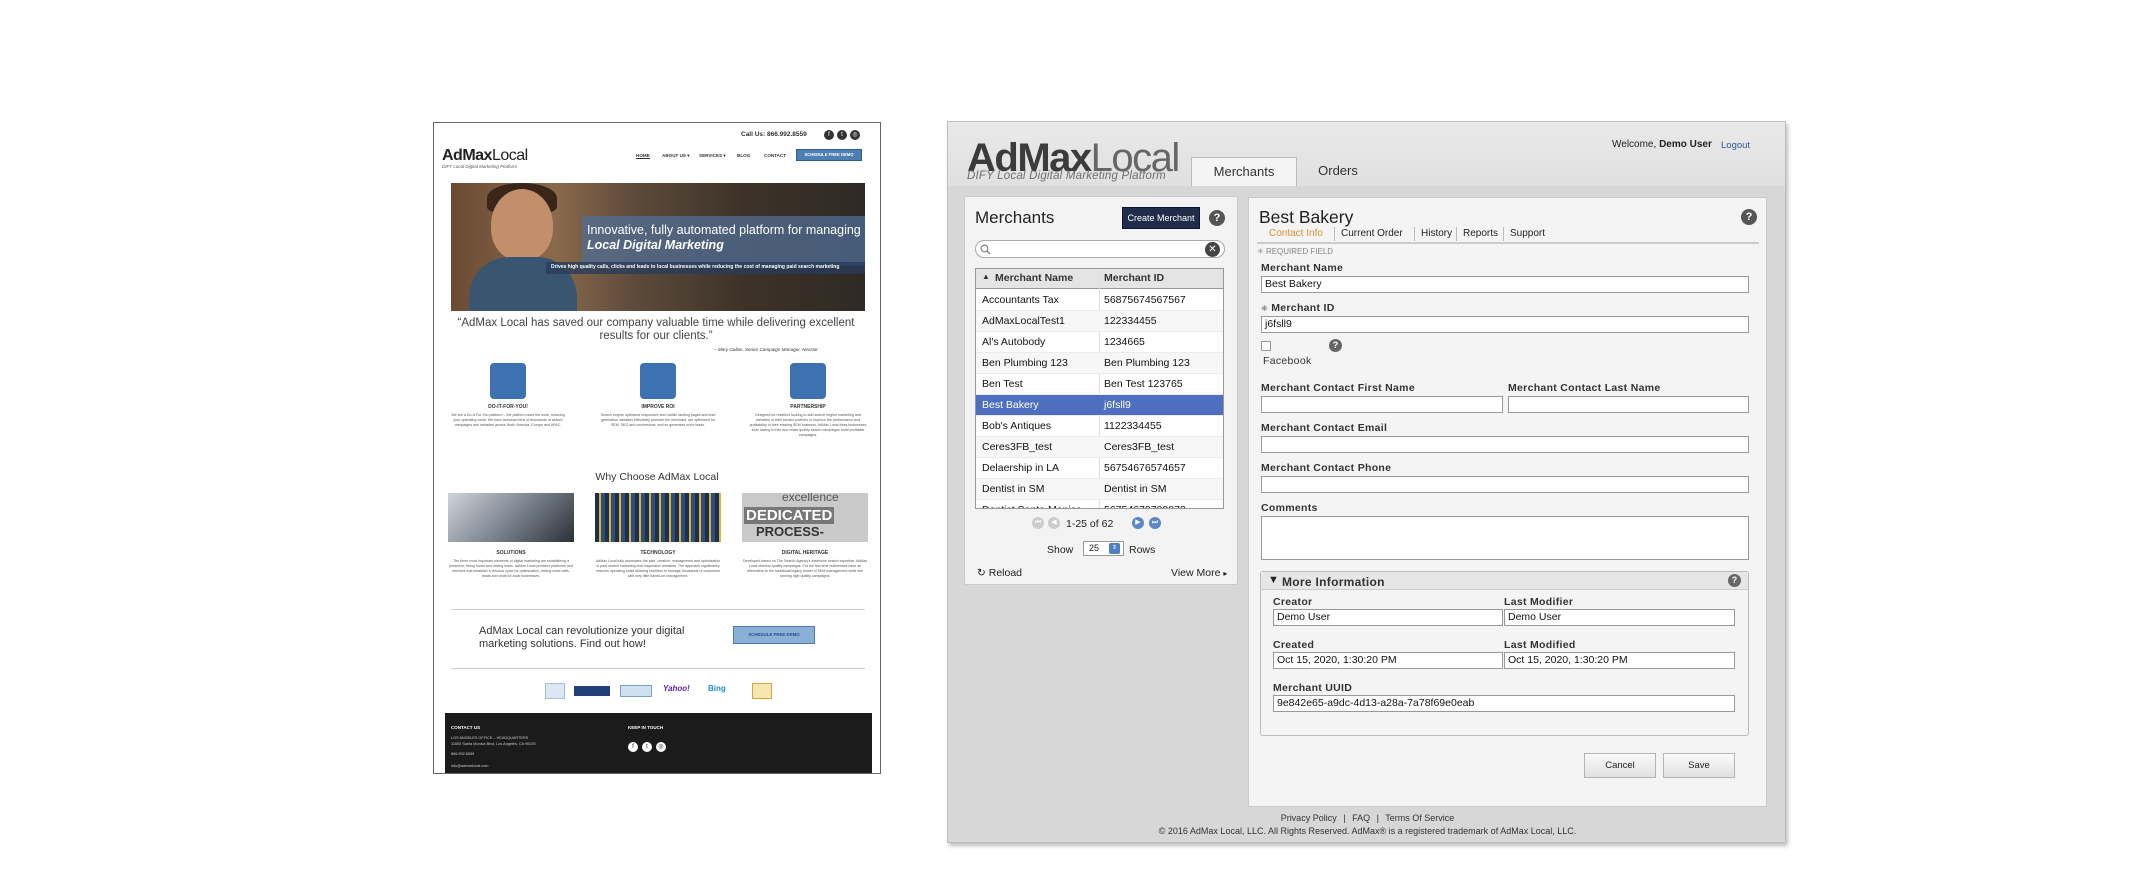 This screenshot has width=2133, height=873. Describe the element at coordinates (1505, 484) in the screenshot. I see `phone-input` at that location.